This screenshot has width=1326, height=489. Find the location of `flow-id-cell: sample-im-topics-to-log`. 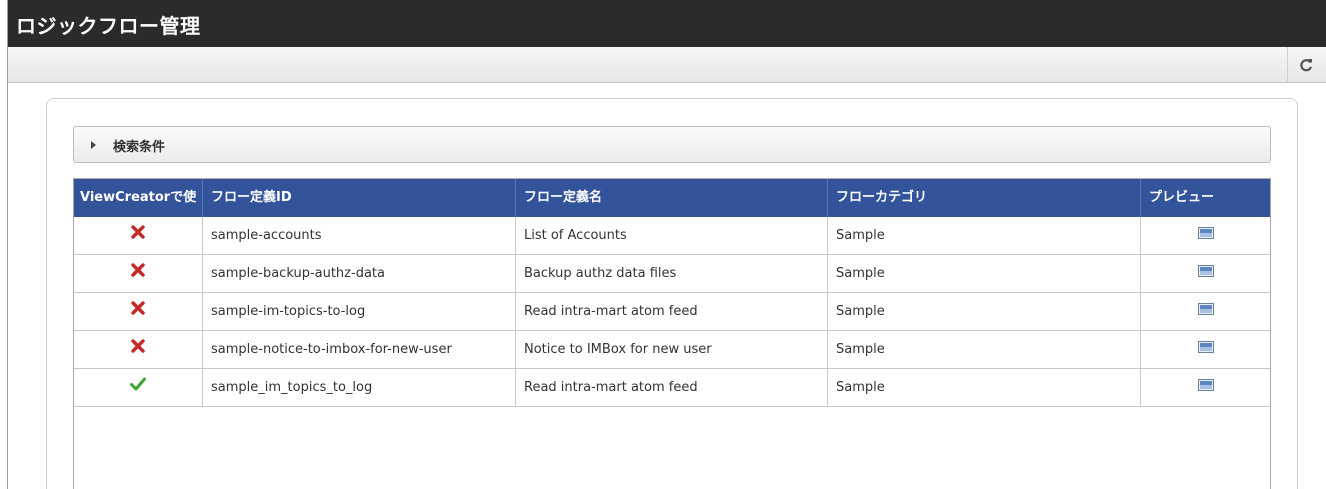

flow-id-cell: sample-im-topics-to-log is located at coordinates (359, 311).